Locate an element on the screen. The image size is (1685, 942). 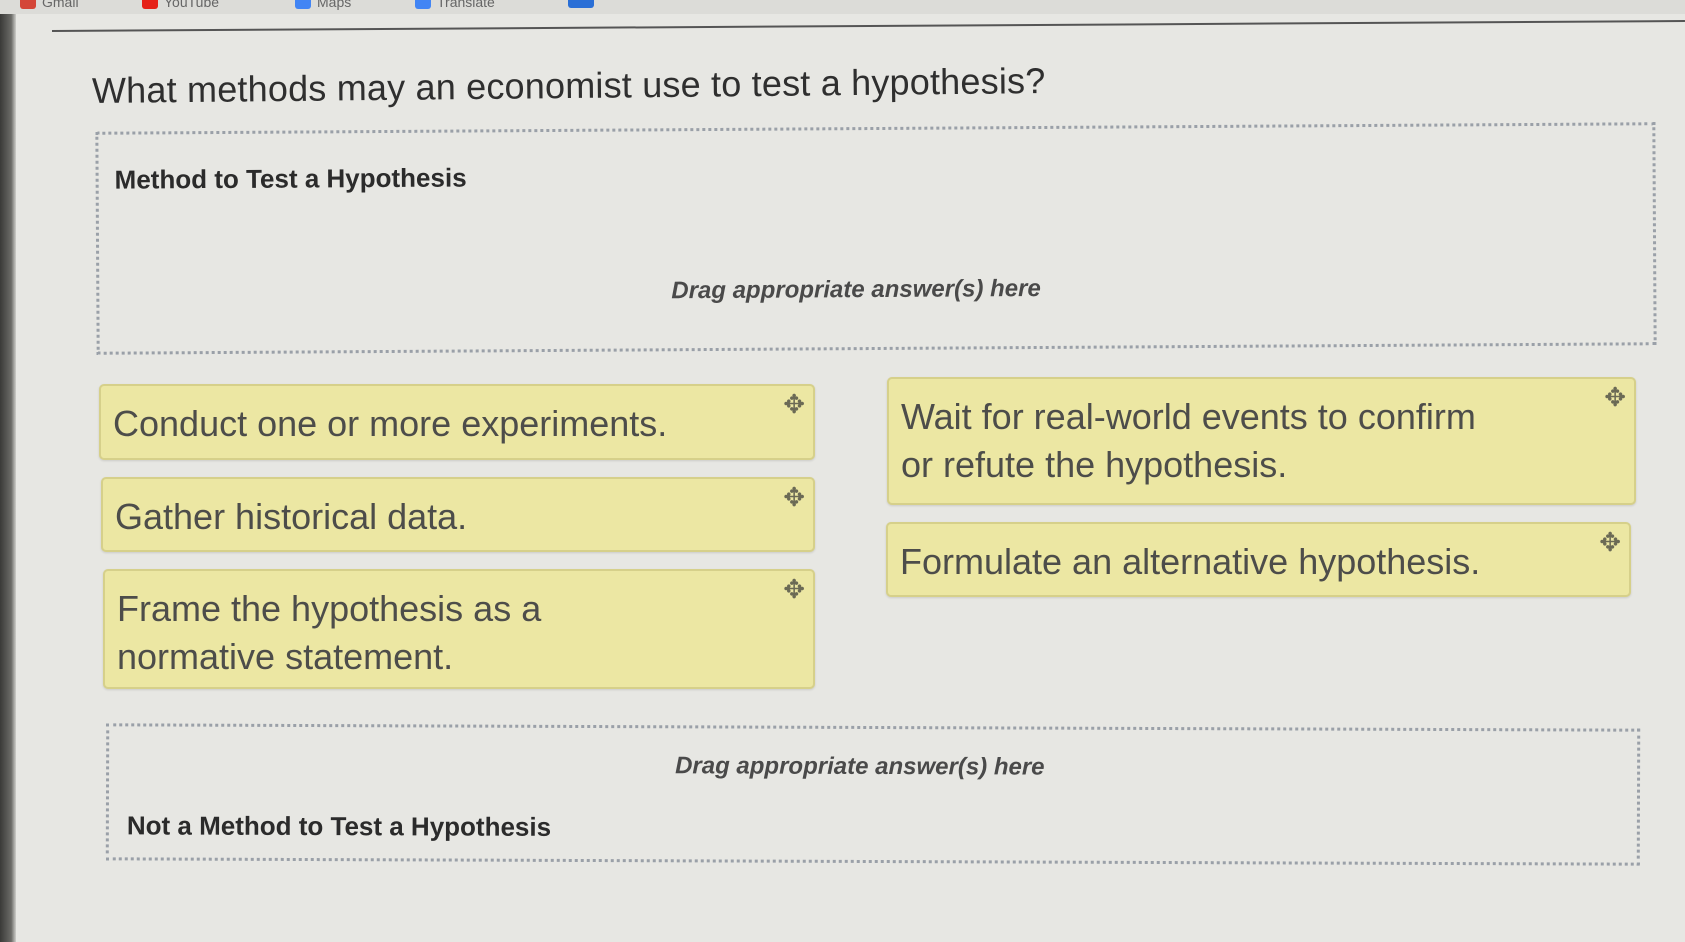
divider is located at coordinates (868, 26).